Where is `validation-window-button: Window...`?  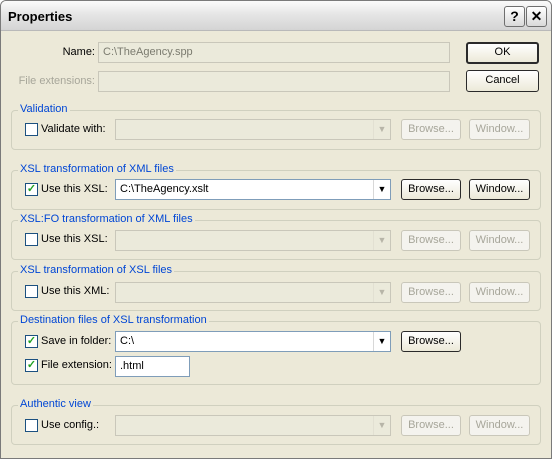
validation-window-button: Window... is located at coordinates (499, 129).